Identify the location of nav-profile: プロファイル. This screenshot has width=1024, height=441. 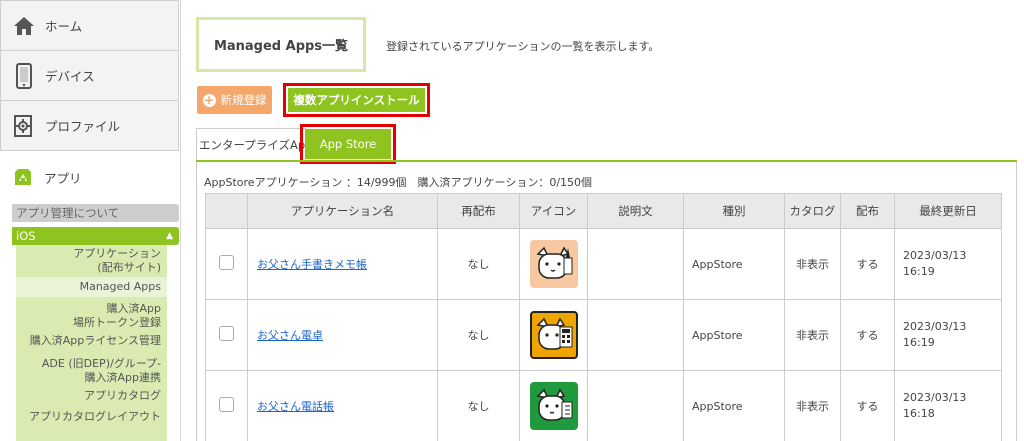
(89, 125).